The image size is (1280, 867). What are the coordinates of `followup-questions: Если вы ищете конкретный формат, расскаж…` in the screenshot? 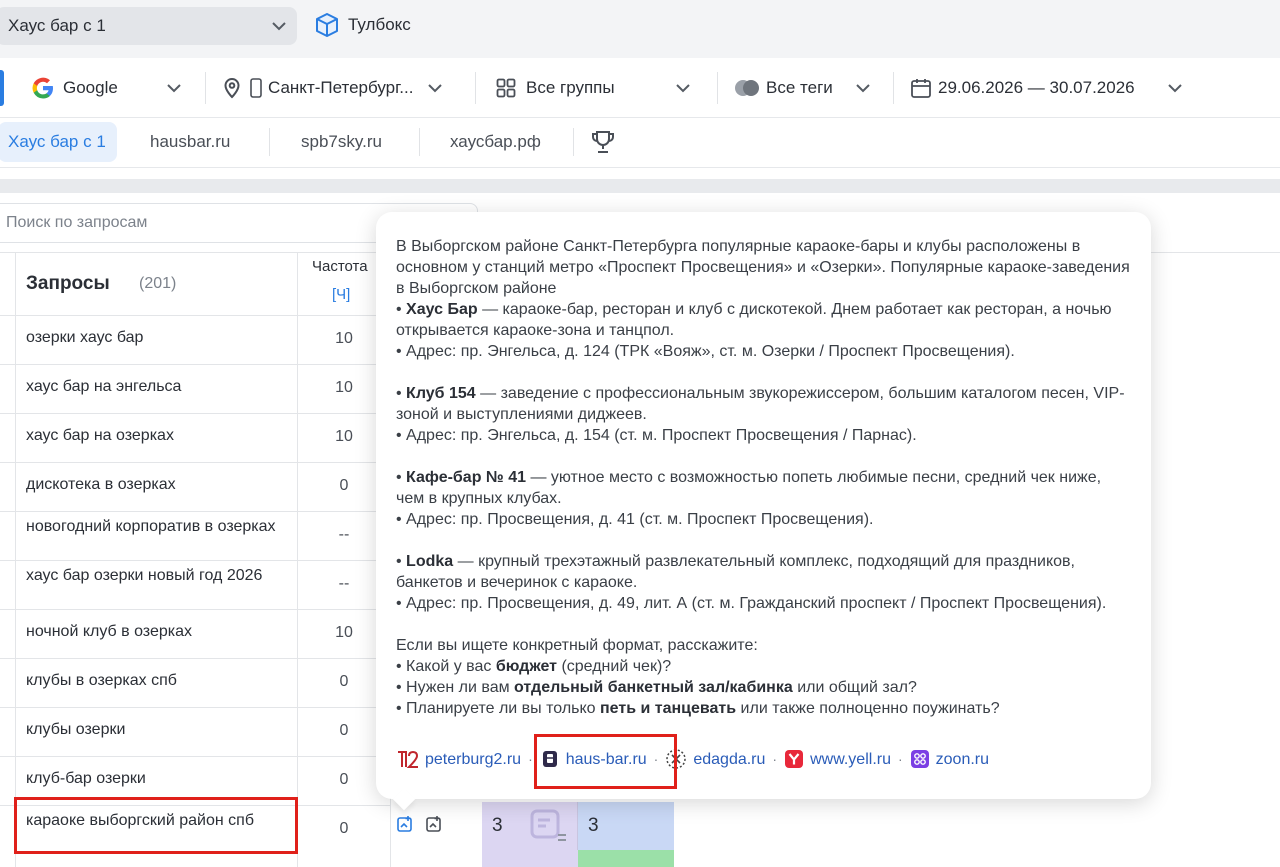 It's located at (764, 677).